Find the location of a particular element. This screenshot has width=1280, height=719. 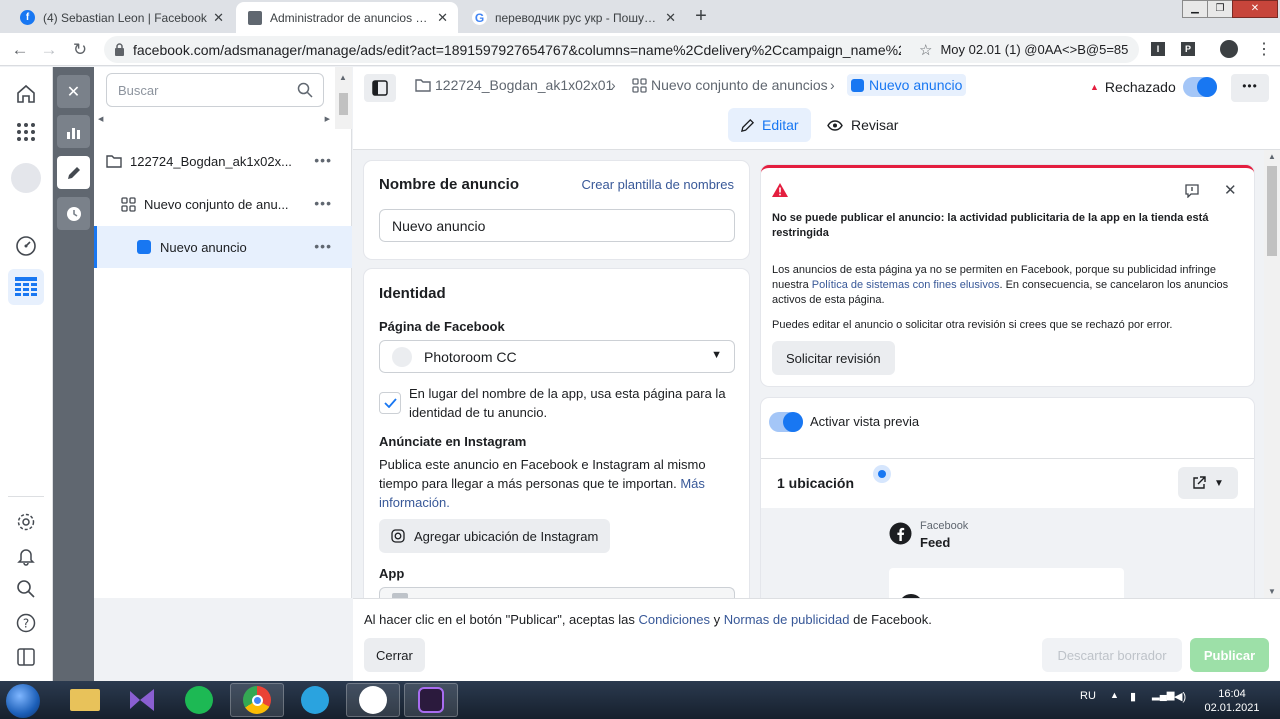

visual-studio-icon is located at coordinates (142, 700).